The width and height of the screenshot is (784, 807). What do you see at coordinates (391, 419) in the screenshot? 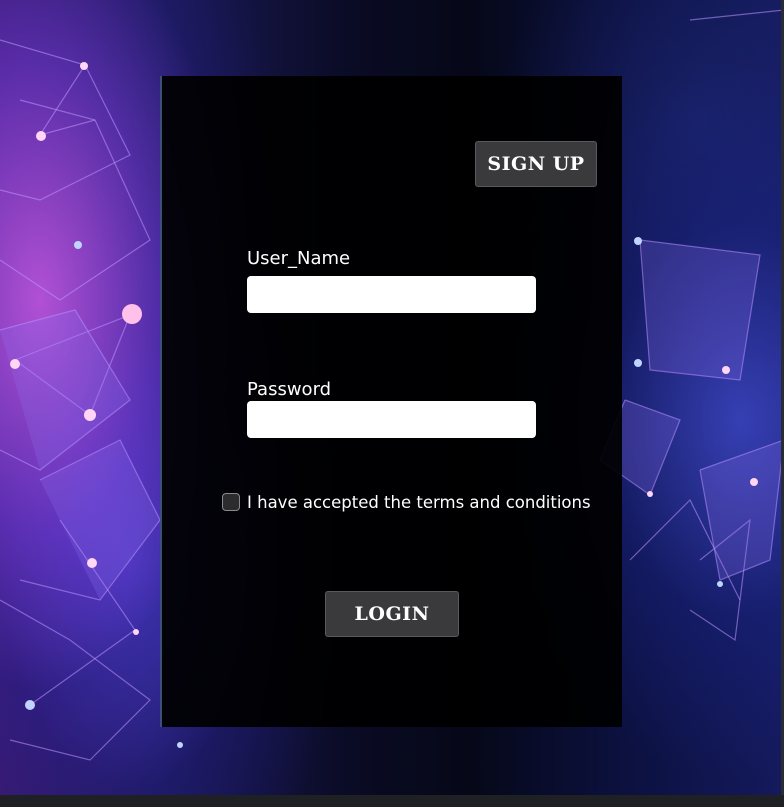
I see `password-field` at bounding box center [391, 419].